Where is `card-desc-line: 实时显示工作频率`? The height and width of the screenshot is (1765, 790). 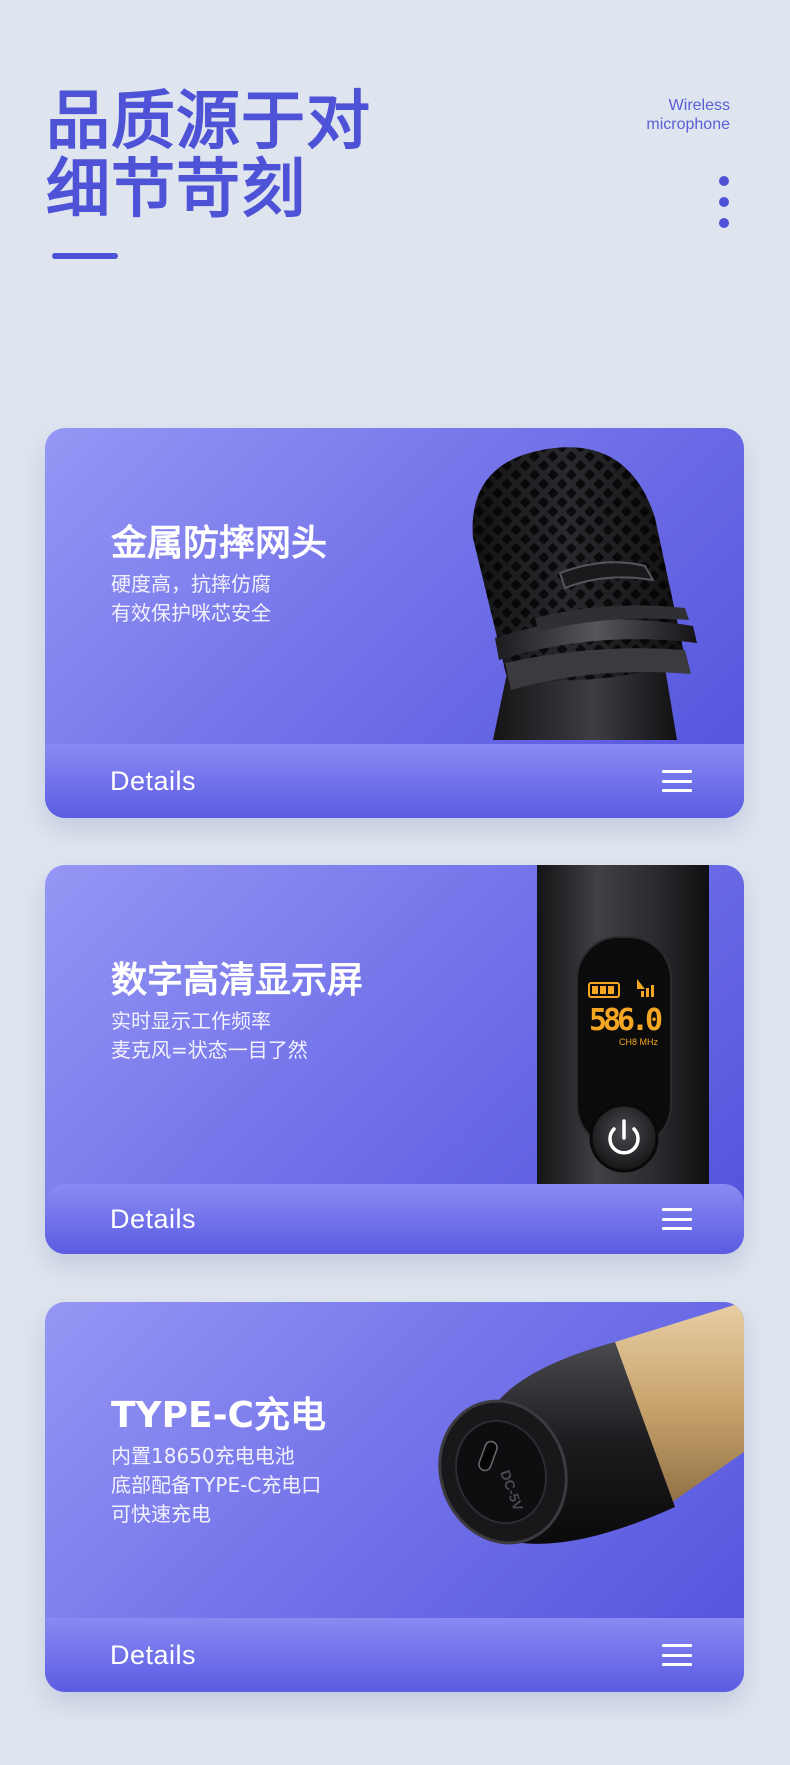 card-desc-line: 实时显示工作频率 is located at coordinates (191, 1021).